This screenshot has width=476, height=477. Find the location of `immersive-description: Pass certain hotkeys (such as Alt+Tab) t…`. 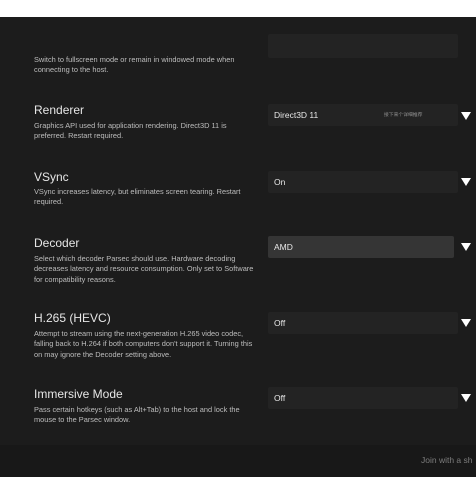

immersive-description: Pass certain hotkeys (such as Alt+Tab) t… is located at coordinates (137, 415).